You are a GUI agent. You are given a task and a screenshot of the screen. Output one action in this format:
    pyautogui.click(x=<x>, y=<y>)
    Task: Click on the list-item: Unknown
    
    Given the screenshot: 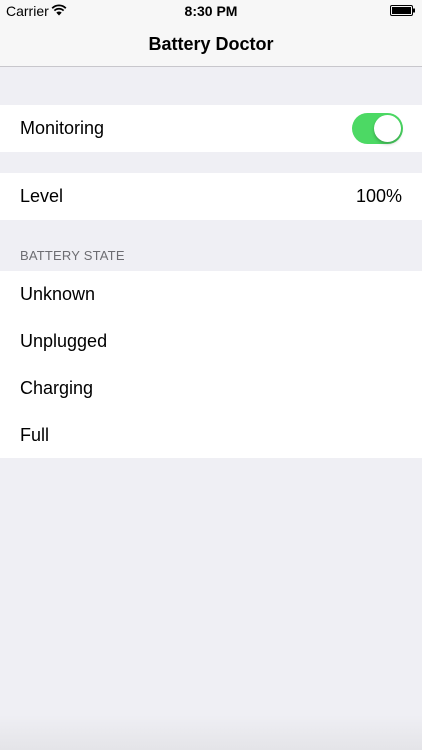 What is the action you would take?
    pyautogui.click(x=211, y=294)
    